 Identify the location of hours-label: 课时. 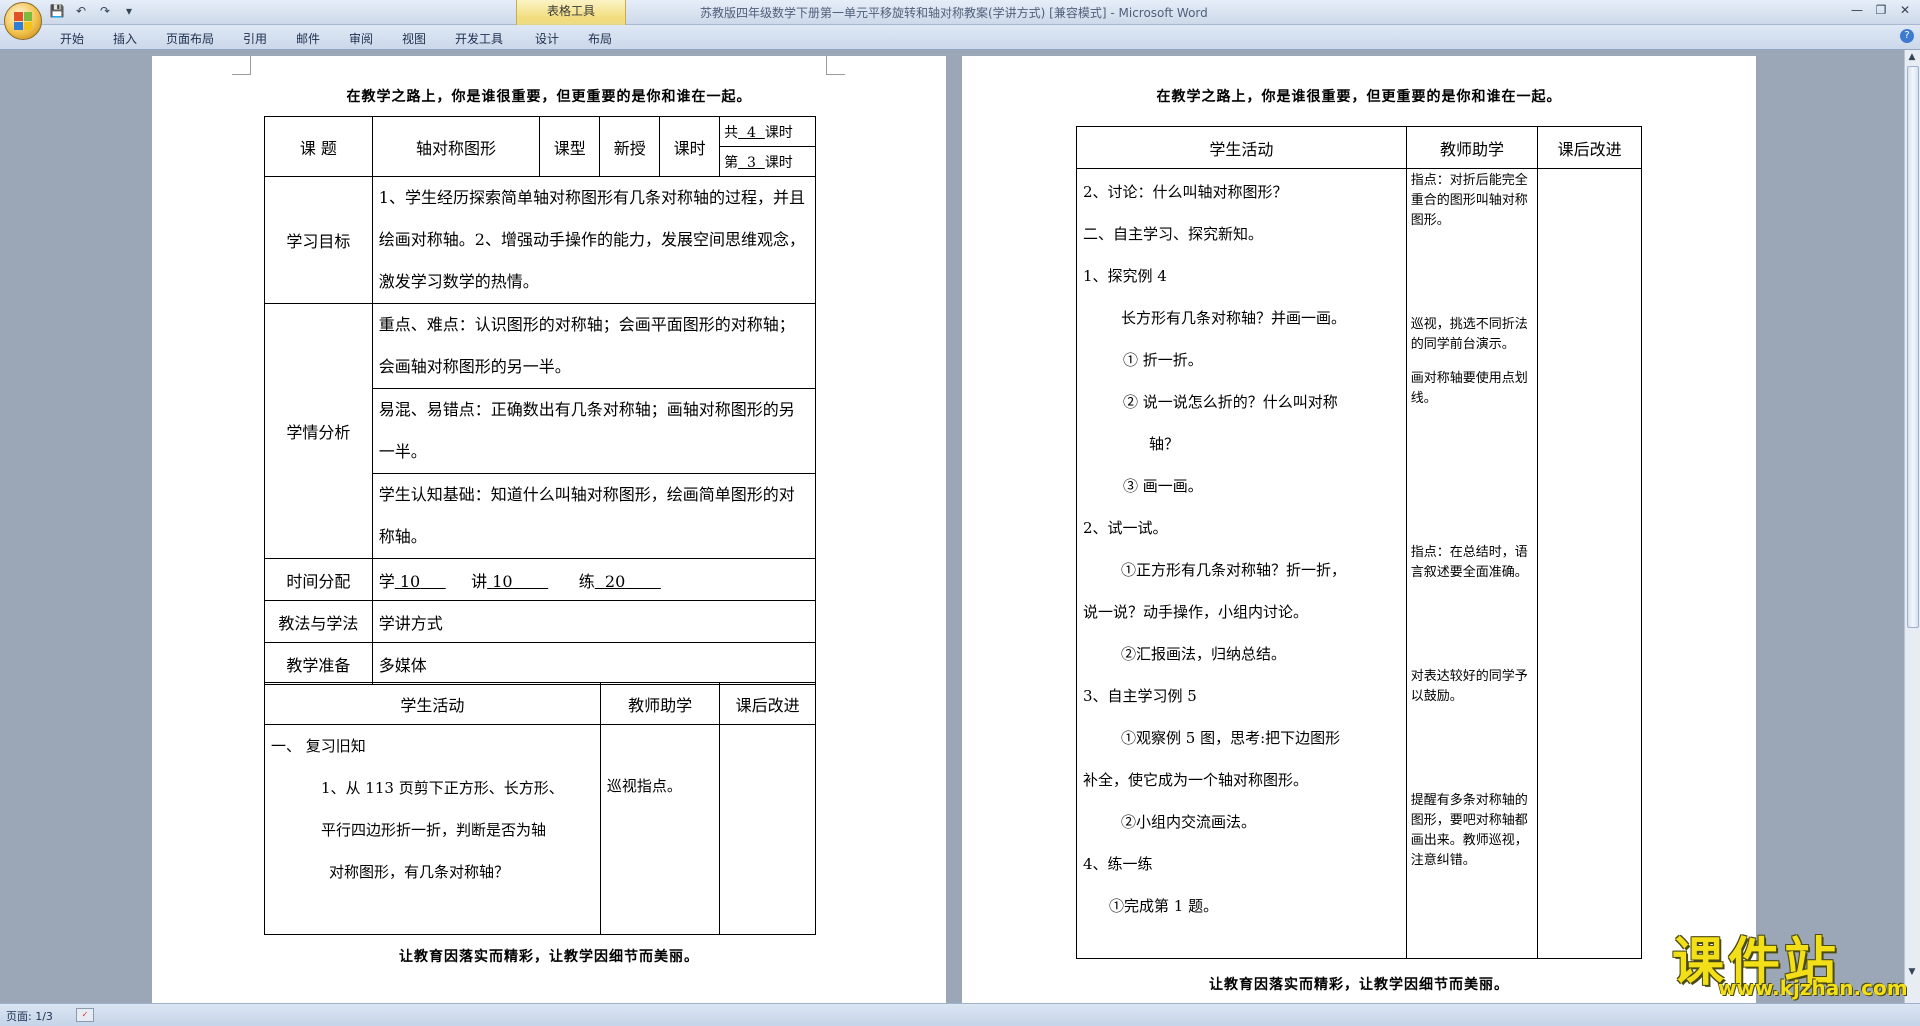
(690, 146).